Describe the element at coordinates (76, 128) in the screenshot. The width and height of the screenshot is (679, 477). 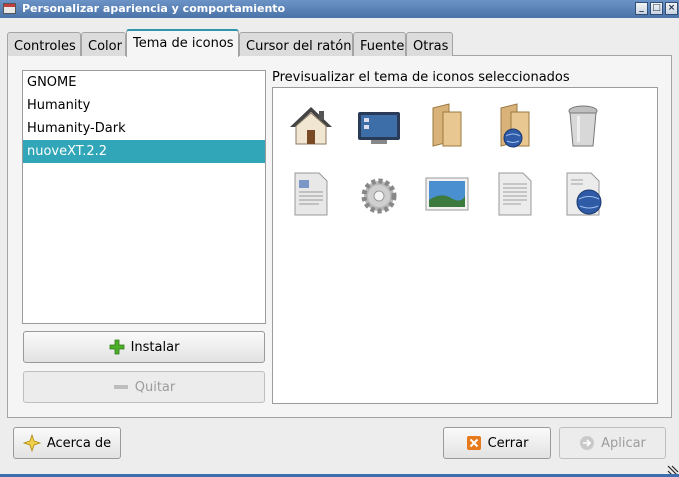
I see `list-item-label: Humanity-Dark` at that location.